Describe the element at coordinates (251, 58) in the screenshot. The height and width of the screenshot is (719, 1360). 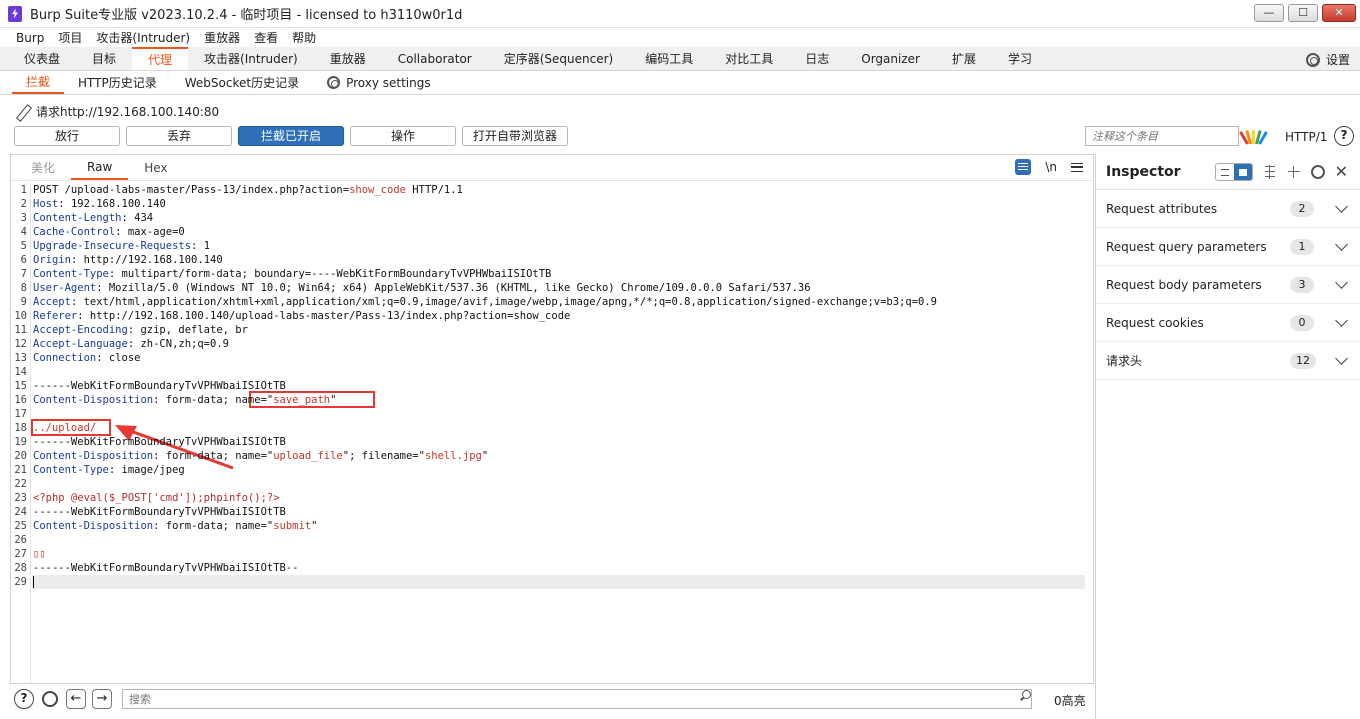
I see `tab-intruder: 攻击器(Intruder)` at that location.